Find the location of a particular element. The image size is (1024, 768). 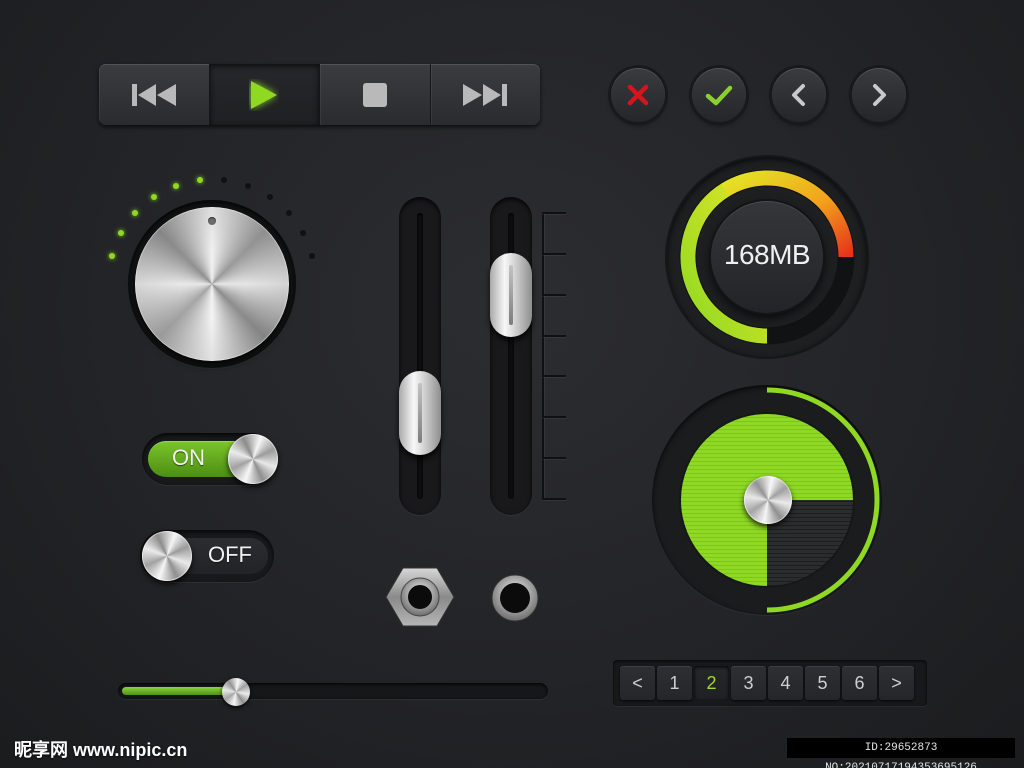

knob-indicator-dot is located at coordinates (212, 221).